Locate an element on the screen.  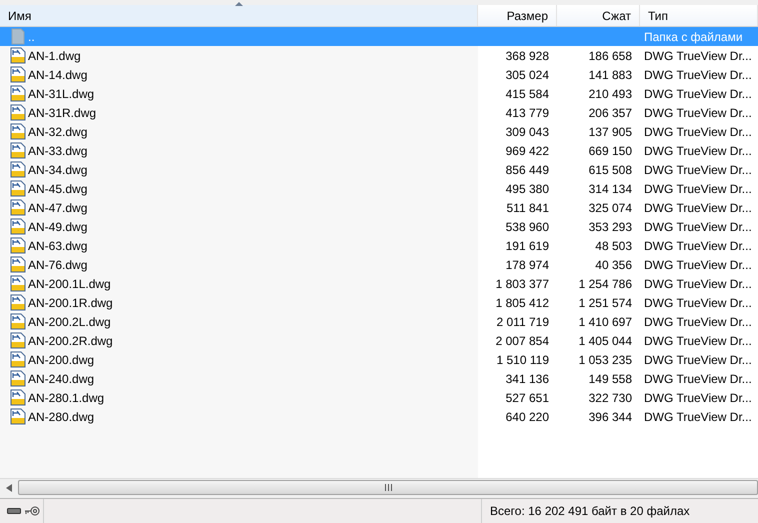
size-cell-text: 640 220 is located at coordinates (527, 417).